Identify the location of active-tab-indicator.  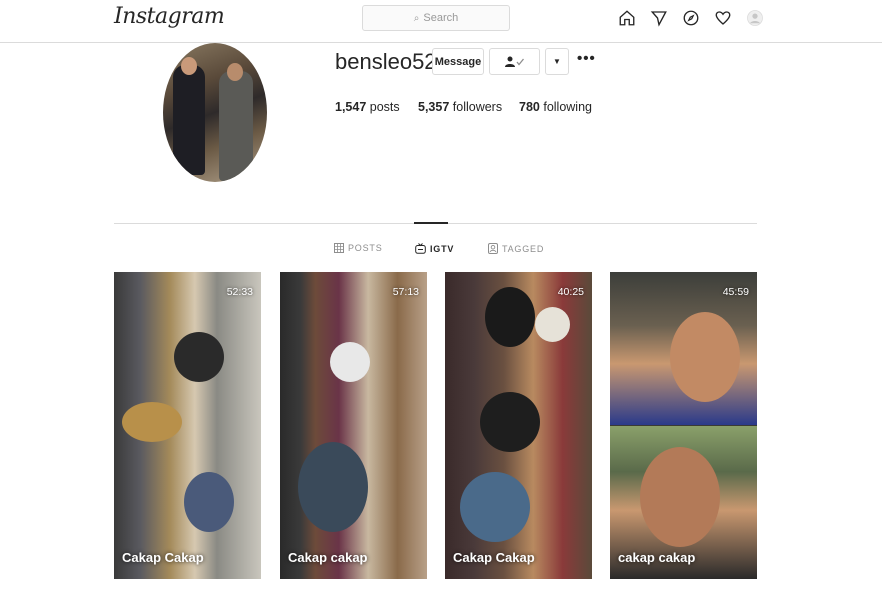
(431, 223).